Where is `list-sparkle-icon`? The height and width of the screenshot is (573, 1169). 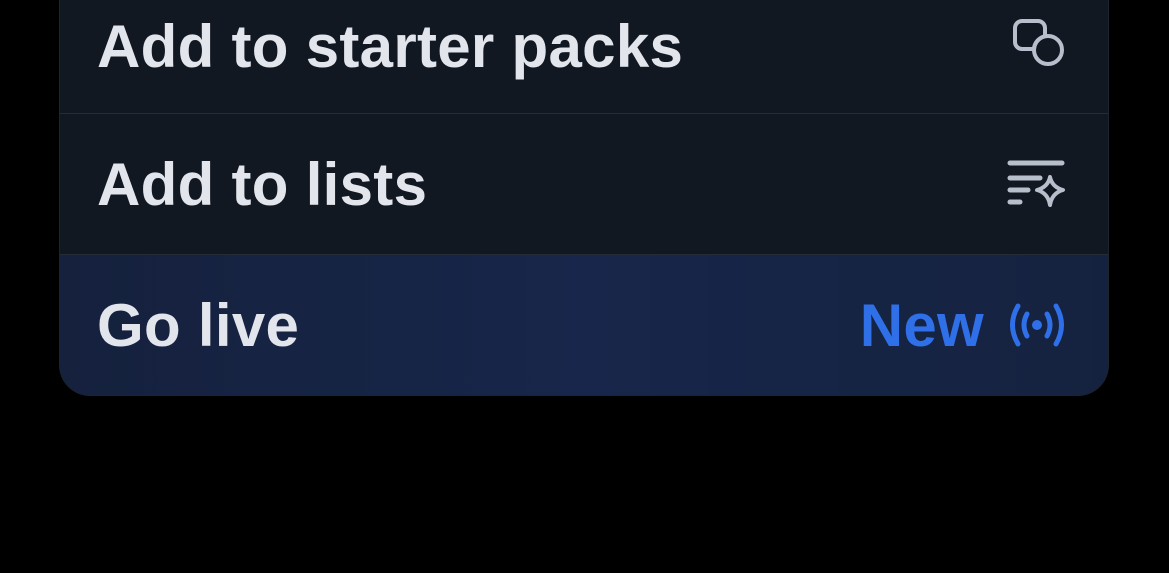 list-sparkle-icon is located at coordinates (1037, 184).